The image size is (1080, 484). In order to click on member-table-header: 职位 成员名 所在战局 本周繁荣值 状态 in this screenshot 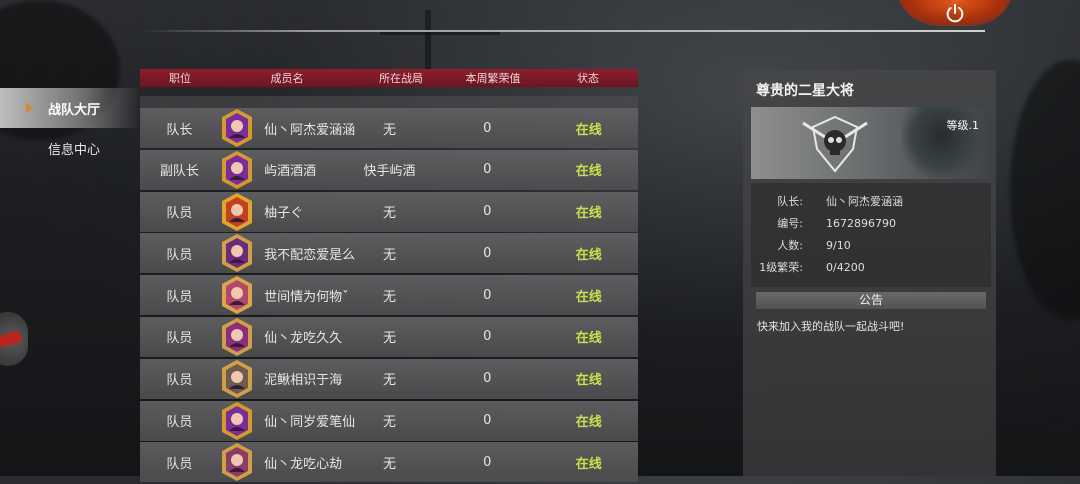, I will do `click(389, 78)`.